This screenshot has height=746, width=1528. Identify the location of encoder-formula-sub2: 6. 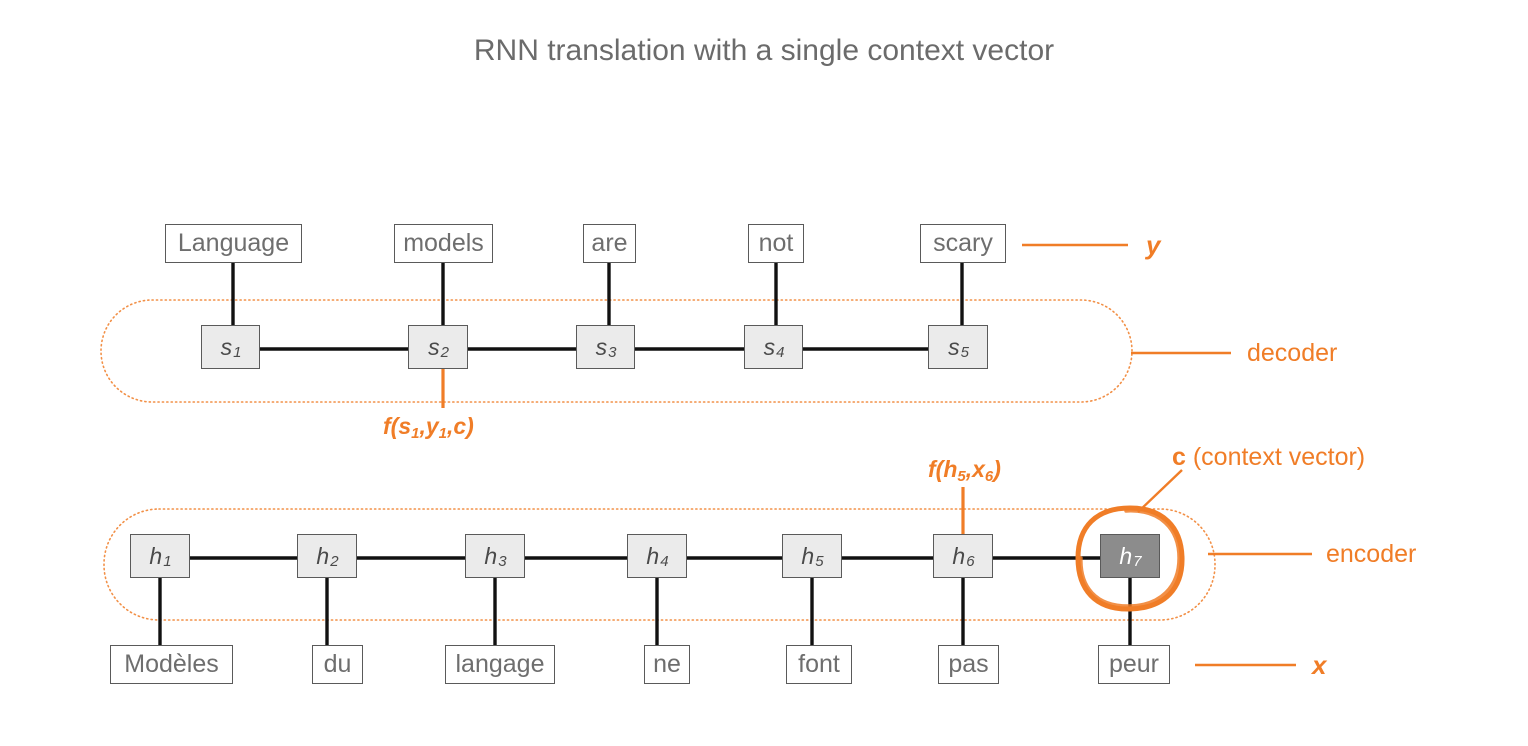
(989, 476).